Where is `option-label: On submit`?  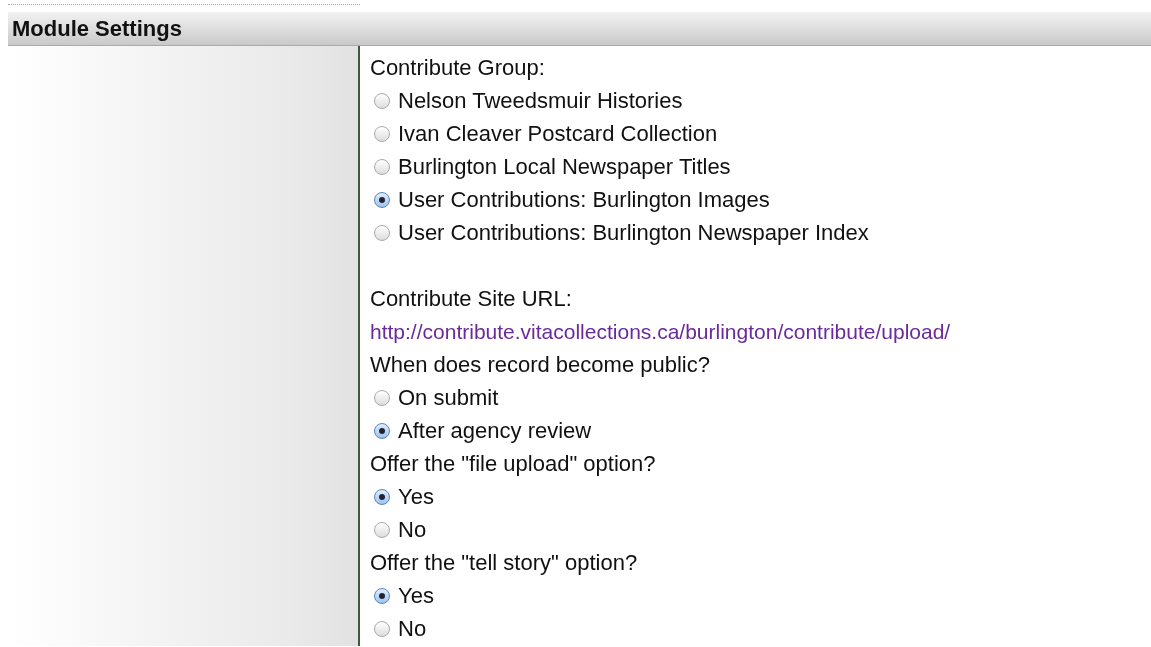
option-label: On submit is located at coordinates (448, 397).